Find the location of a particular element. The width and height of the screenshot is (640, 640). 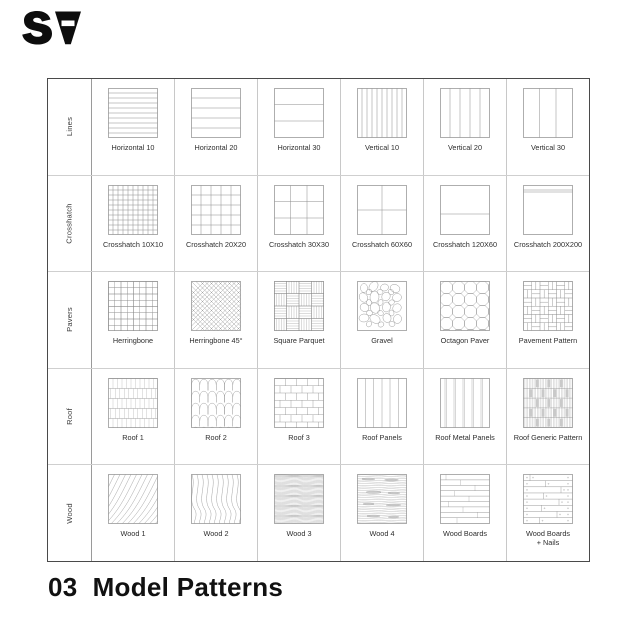

pattern-caption: Vertical 20 is located at coordinates (465, 147).